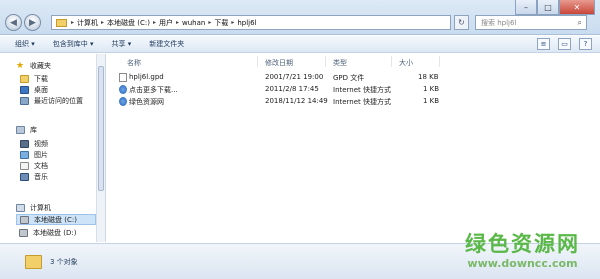  Describe the element at coordinates (24, 89) in the screenshot. I see `desktop-icon` at that location.